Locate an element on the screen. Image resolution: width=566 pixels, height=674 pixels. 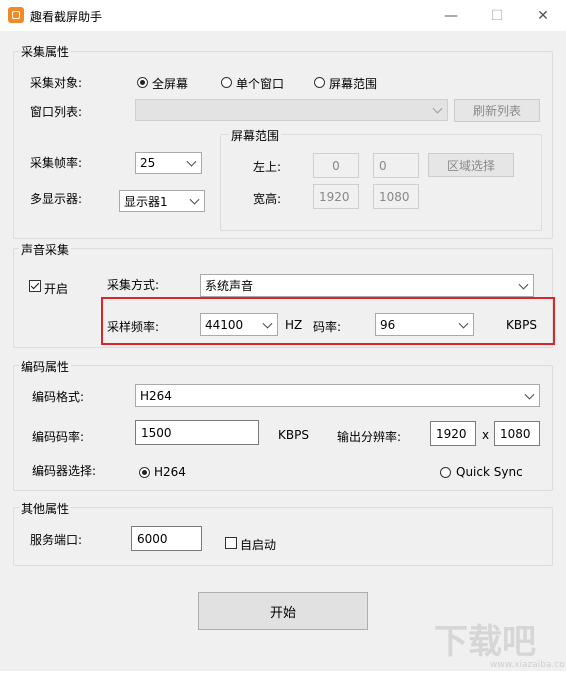
encode-bitrate-unit: KBPS is located at coordinates (293, 435).